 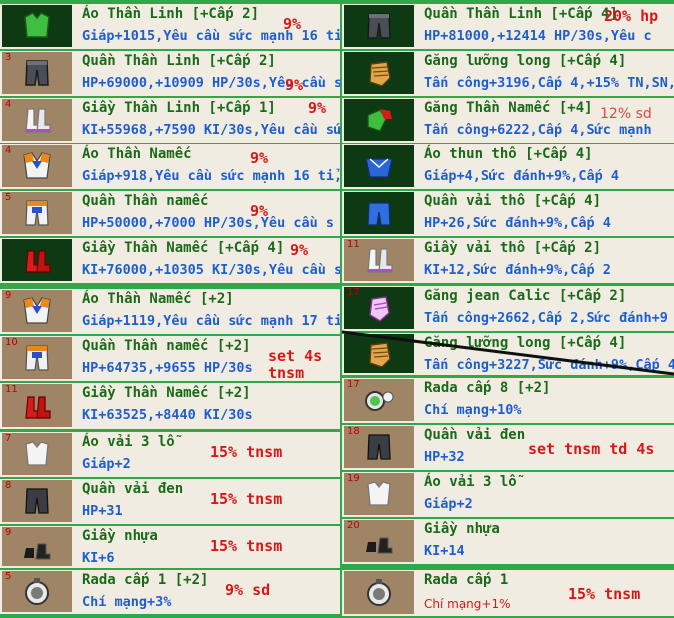 What do you see at coordinates (508, 494) in the screenshot?
I see `right-item-row-11: 19 Áo vải 3 lỗ Giáp+2` at bounding box center [508, 494].